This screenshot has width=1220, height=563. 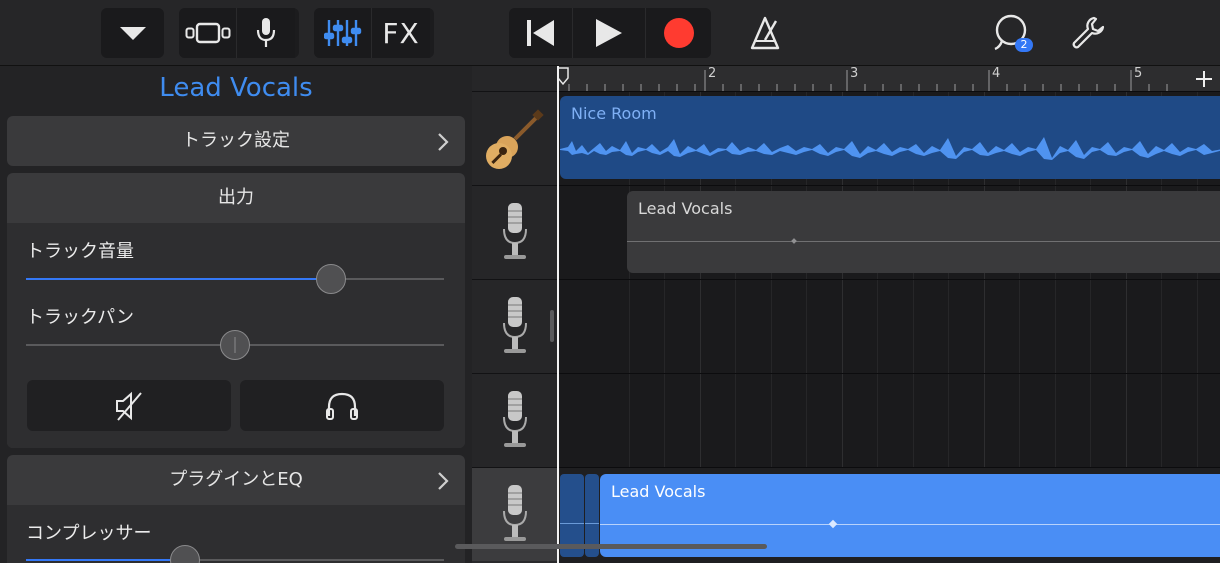 What do you see at coordinates (236, 88) in the screenshot?
I see `inspector-title: Lead Vocals` at bounding box center [236, 88].